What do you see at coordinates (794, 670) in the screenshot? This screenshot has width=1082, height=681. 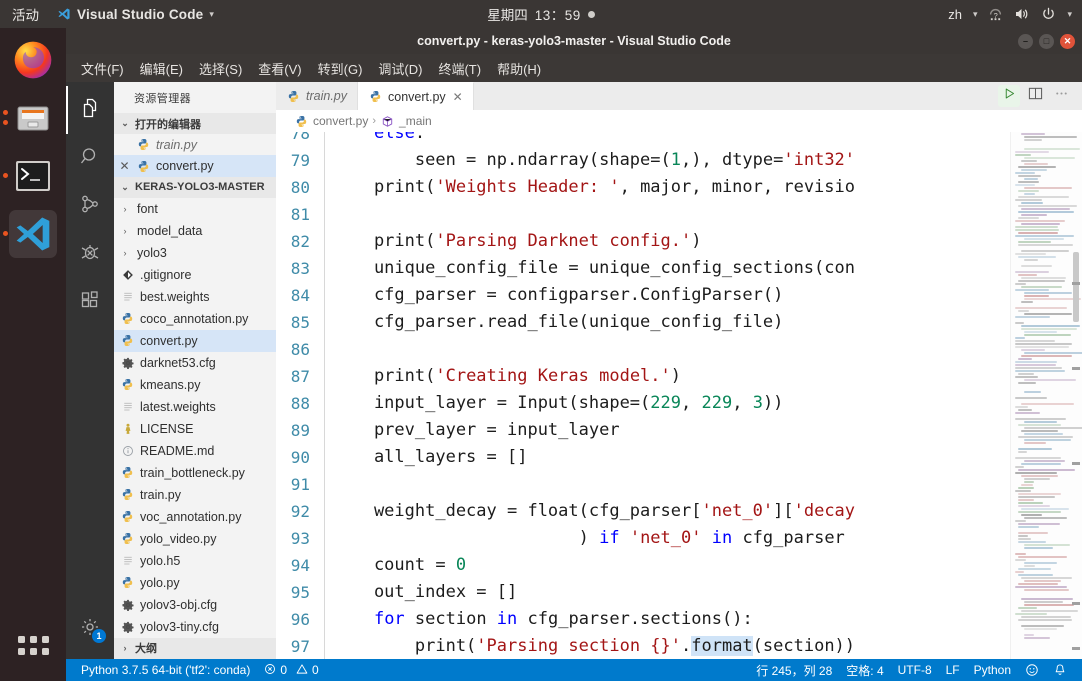 I see `status-cursor-position: 行 245，列 28` at bounding box center [794, 670].